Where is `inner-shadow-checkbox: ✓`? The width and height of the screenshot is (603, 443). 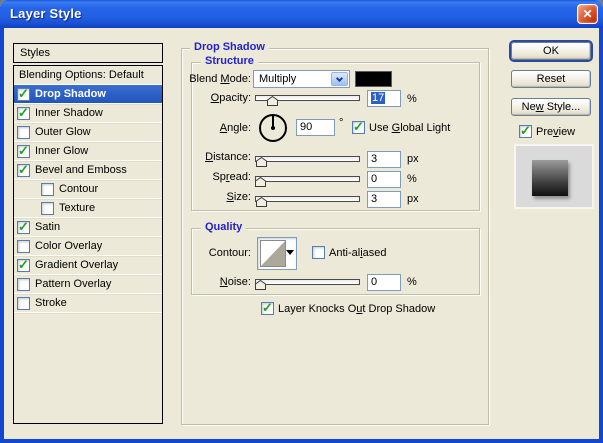 inner-shadow-checkbox: ✓ is located at coordinates (23, 112).